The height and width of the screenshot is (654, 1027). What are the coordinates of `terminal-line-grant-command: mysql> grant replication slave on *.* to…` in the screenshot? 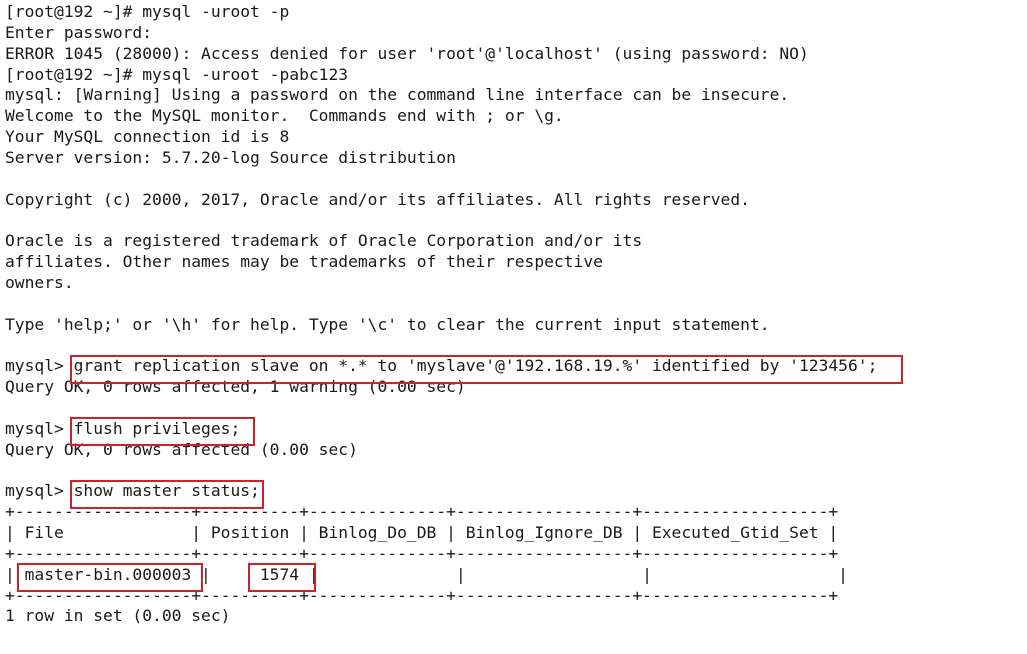 It's located at (441, 366).